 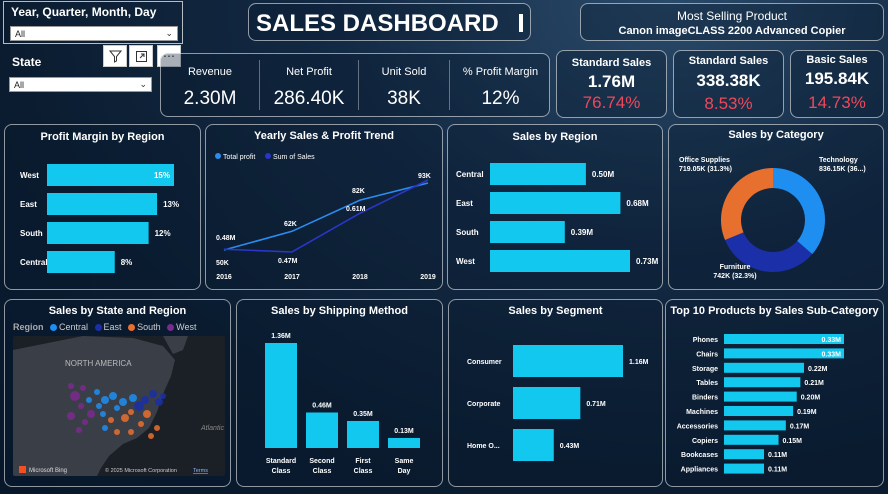 What do you see at coordinates (611, 102) in the screenshot?
I see `card-percent: 76.74%` at bounding box center [611, 102].